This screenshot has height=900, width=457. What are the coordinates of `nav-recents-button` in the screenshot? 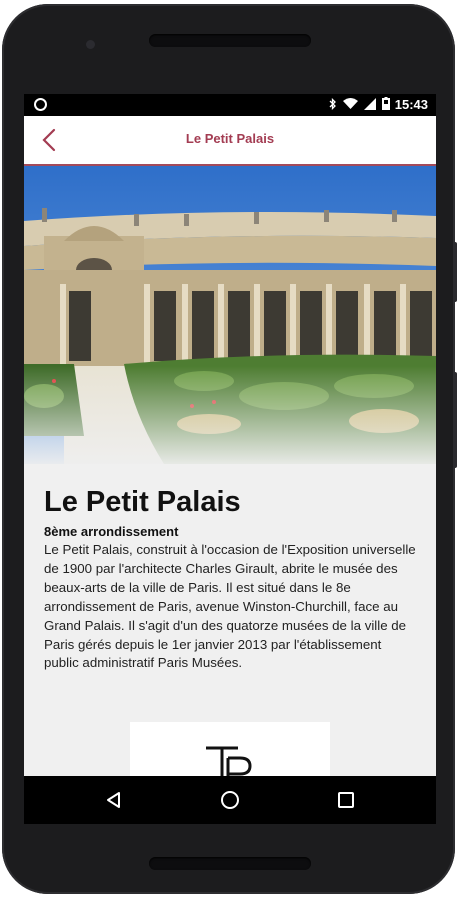 It's located at (346, 800).